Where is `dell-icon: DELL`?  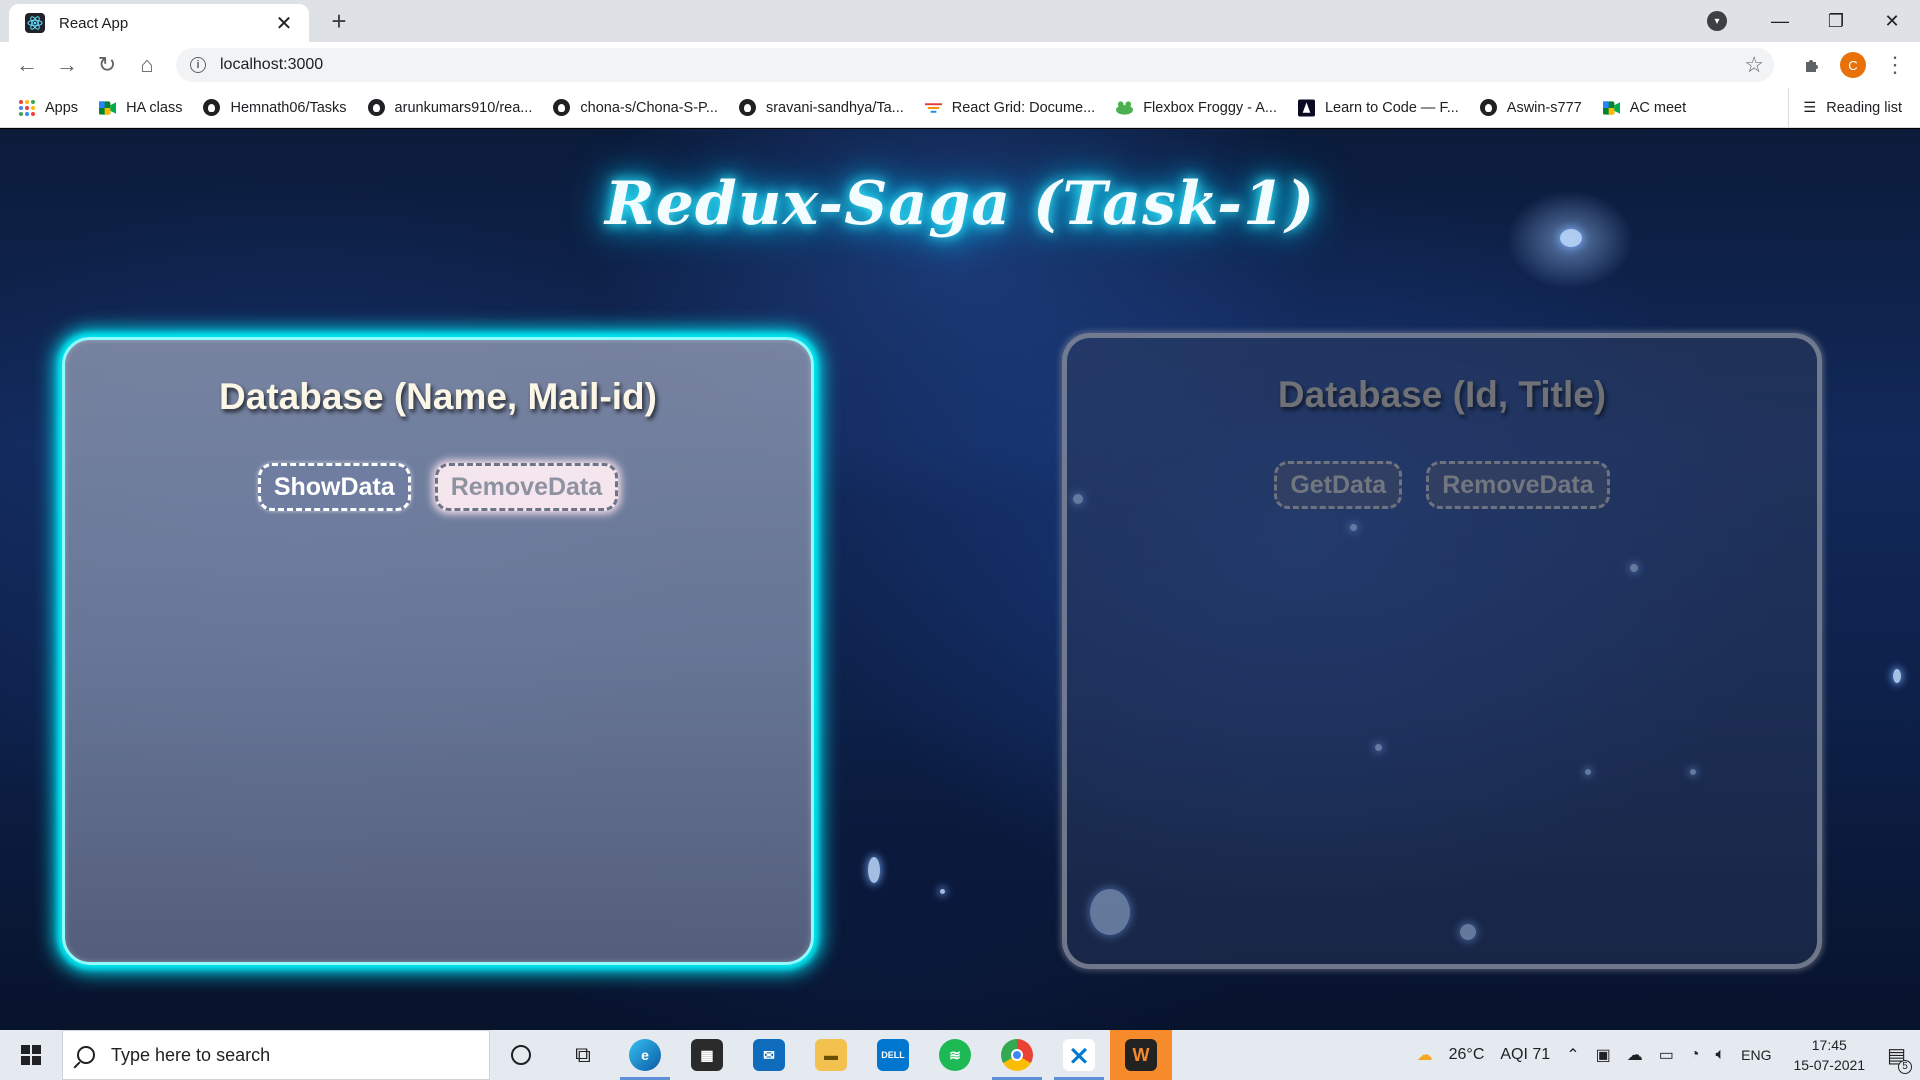 dell-icon: DELL is located at coordinates (893, 1055).